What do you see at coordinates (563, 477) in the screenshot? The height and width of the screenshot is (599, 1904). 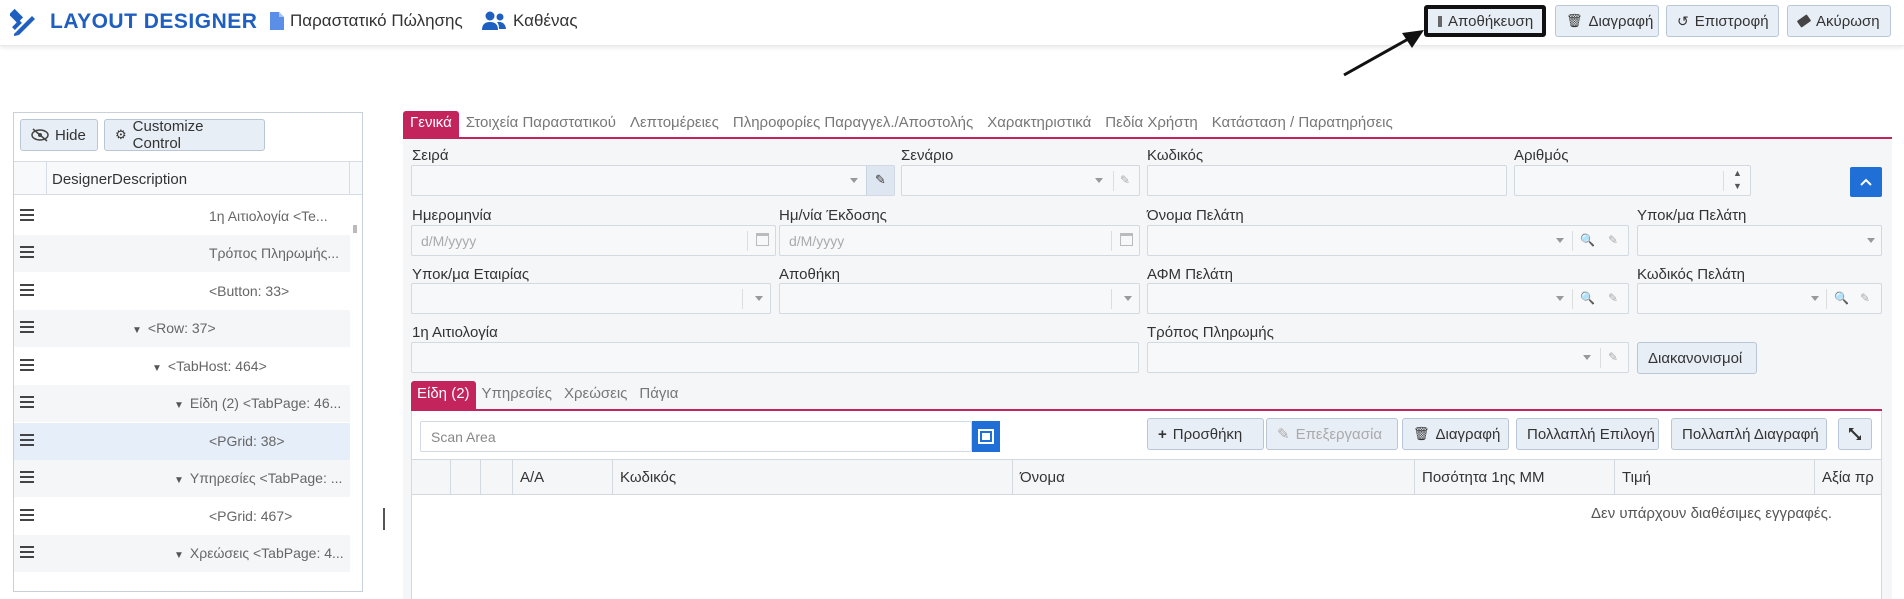 I see `column-header-aa: Α/Α` at bounding box center [563, 477].